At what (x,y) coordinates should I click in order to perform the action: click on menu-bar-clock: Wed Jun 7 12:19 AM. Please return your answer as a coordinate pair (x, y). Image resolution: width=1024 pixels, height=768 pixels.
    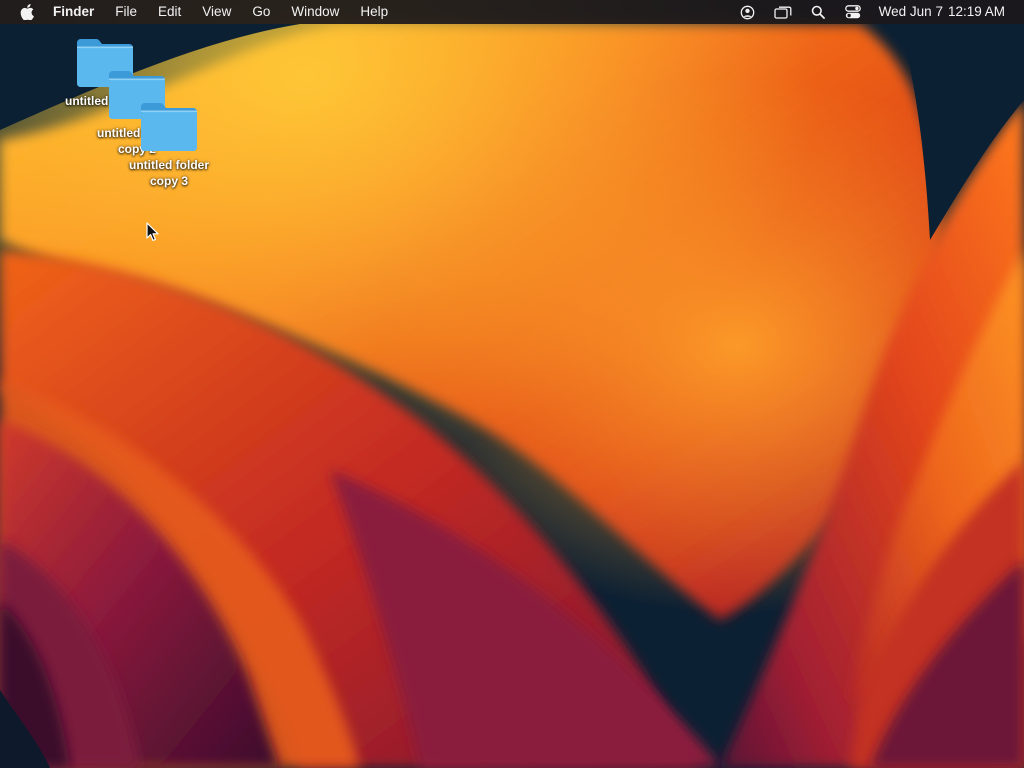
    Looking at the image, I should click on (942, 12).